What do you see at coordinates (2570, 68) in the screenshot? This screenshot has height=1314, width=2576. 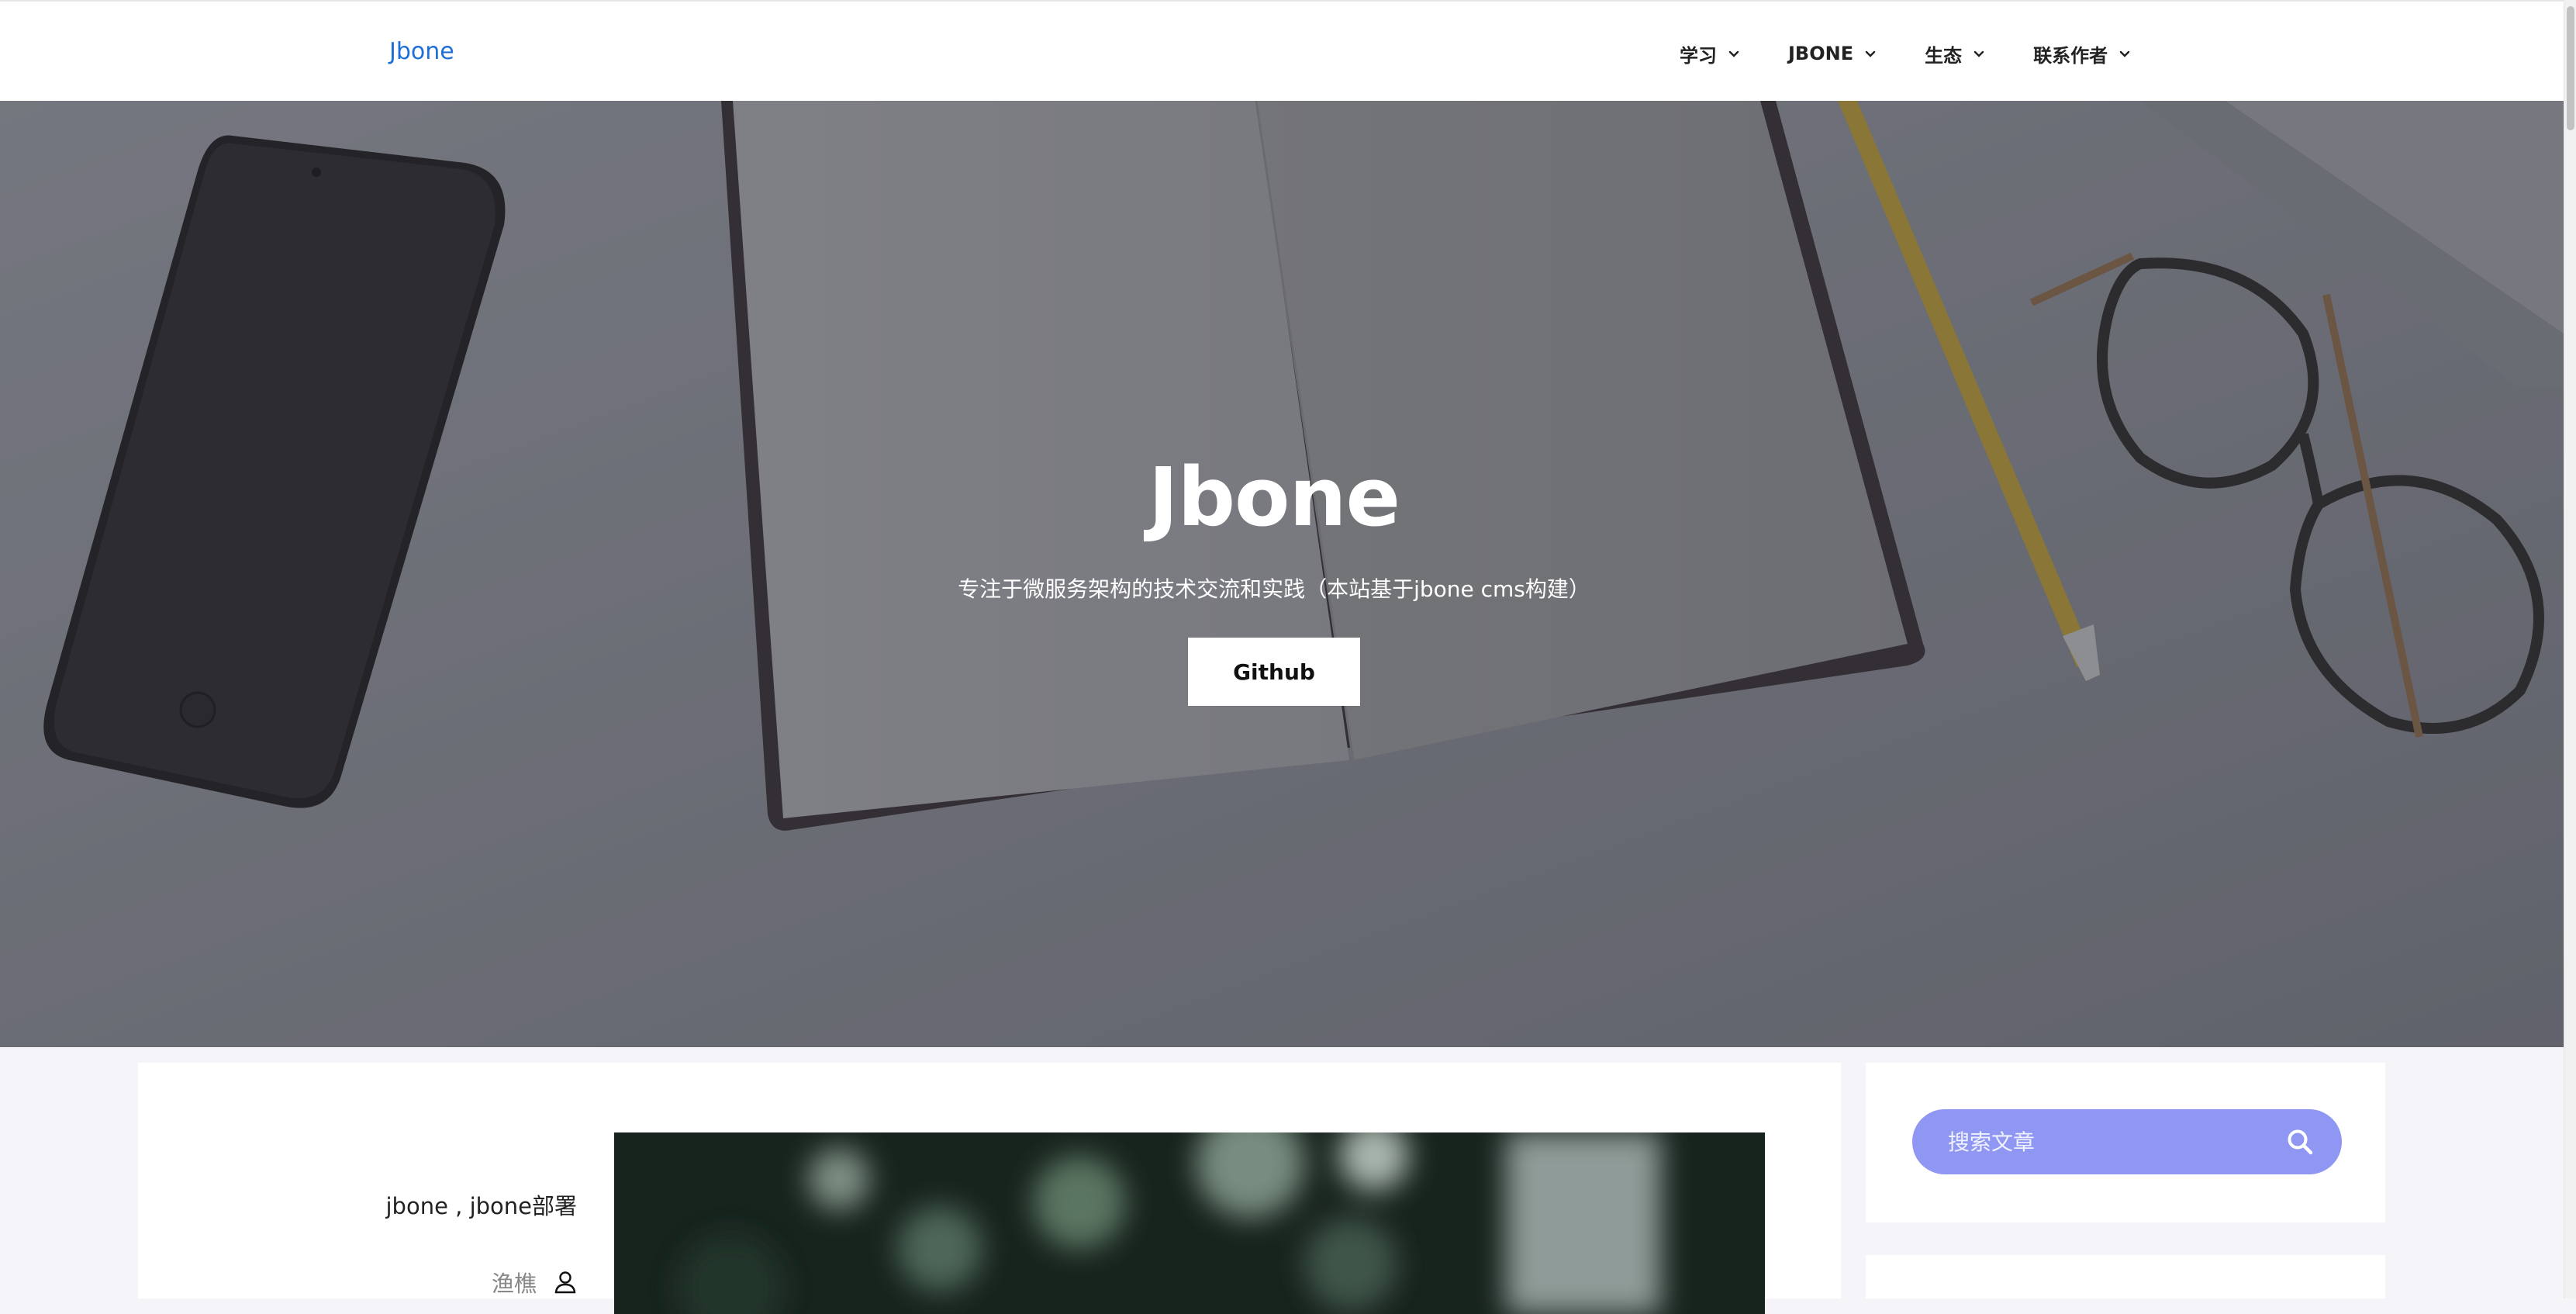 I see `scrollbar-thumb` at bounding box center [2570, 68].